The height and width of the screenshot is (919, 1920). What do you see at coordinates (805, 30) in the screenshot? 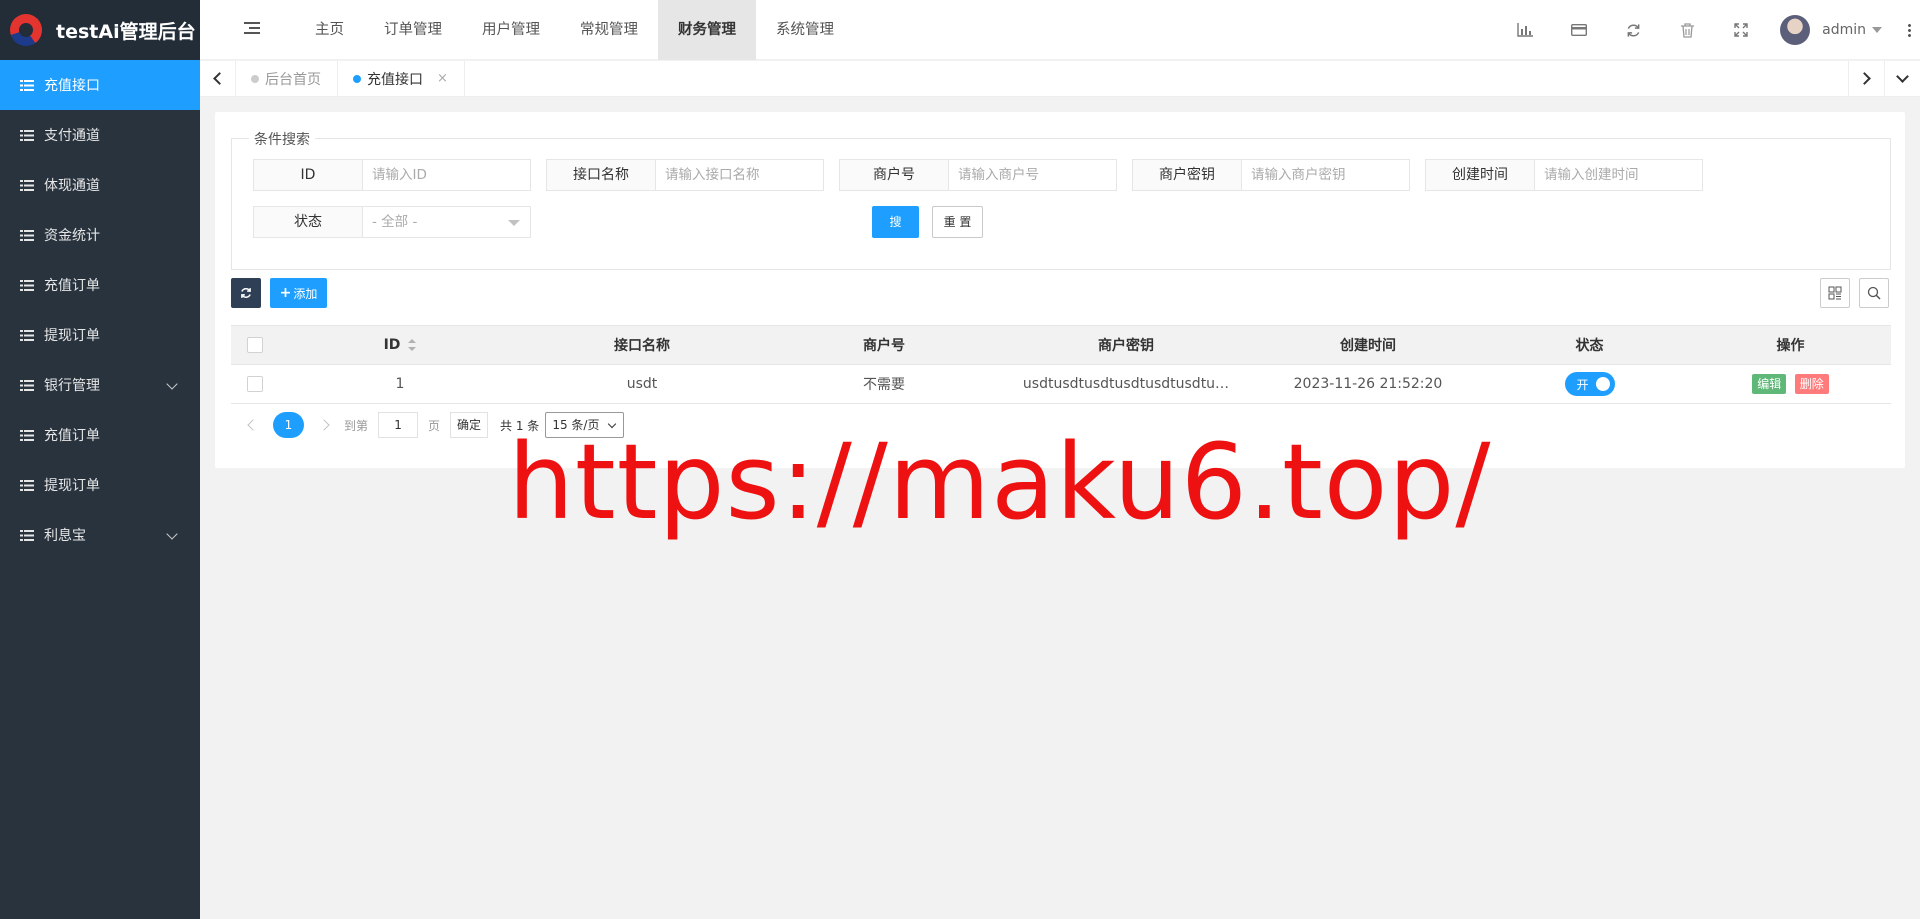
I see `nav-system: 系统管理` at bounding box center [805, 30].